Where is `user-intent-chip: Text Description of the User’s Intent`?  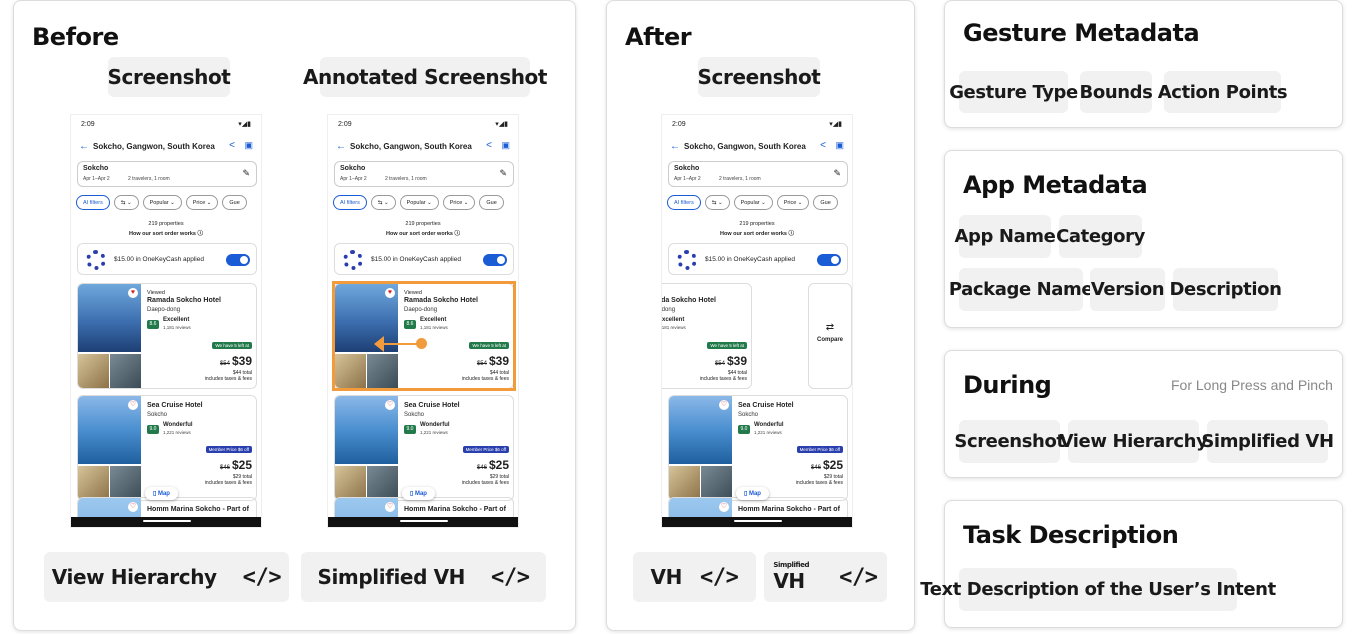
user-intent-chip: Text Description of the User’s Intent is located at coordinates (1098, 589).